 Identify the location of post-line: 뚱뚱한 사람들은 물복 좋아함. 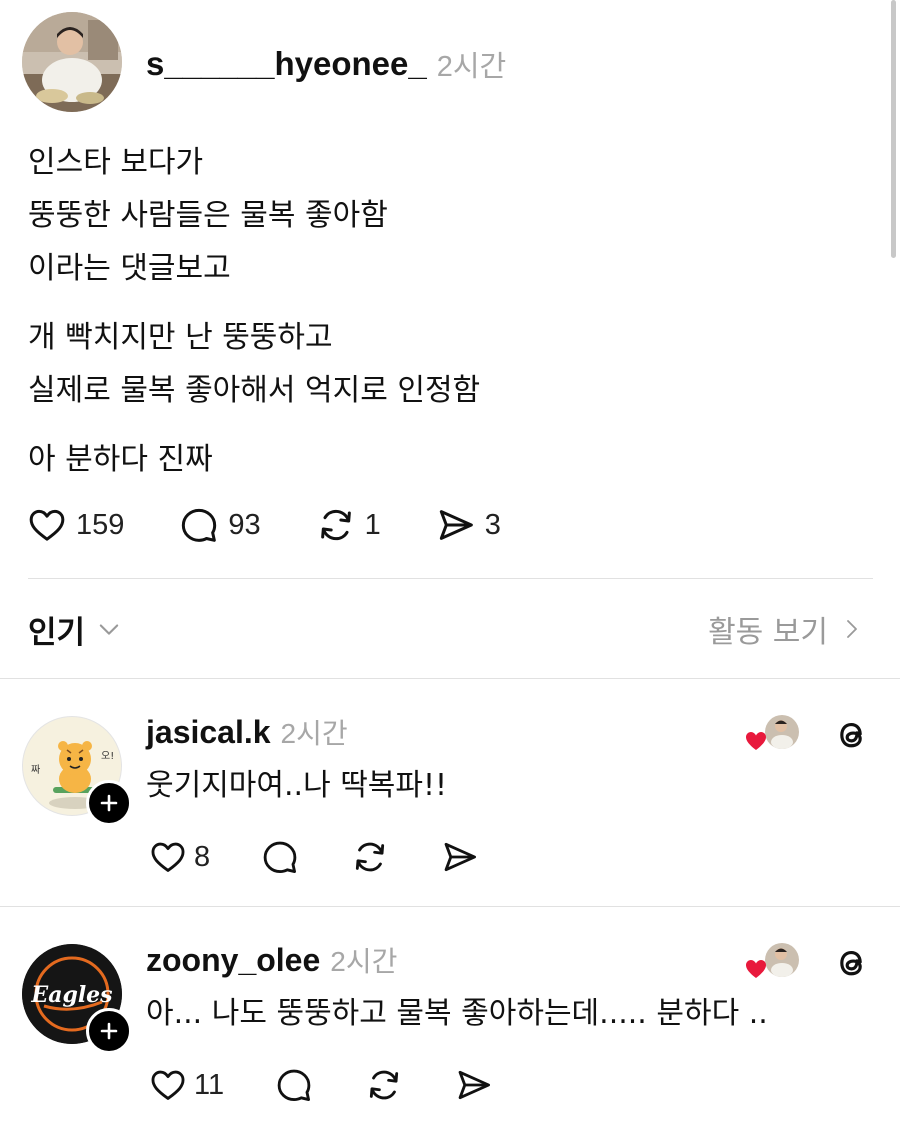
(208, 215).